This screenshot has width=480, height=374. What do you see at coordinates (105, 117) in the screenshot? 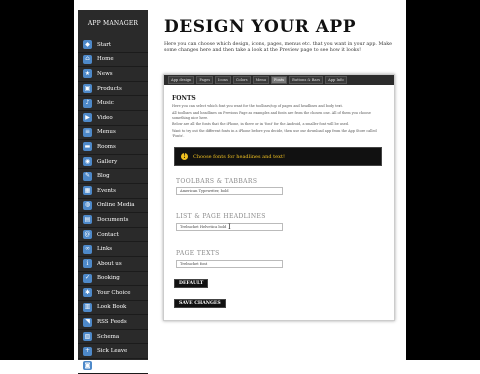
I see `sidebar-item-label: Video` at bounding box center [105, 117].